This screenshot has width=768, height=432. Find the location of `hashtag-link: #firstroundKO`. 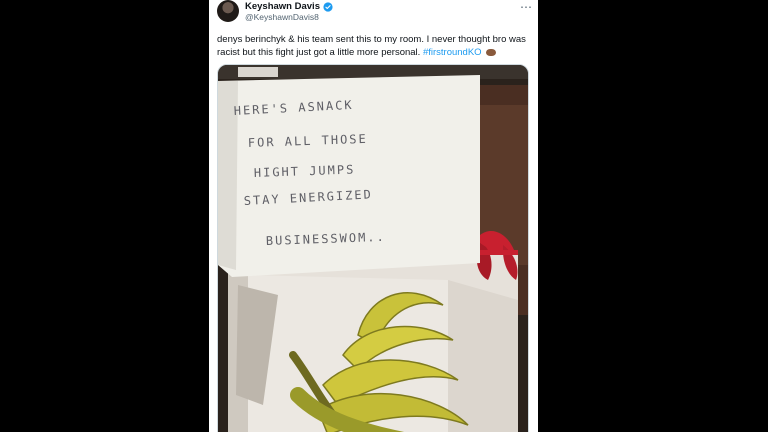

hashtag-link: #firstroundKO is located at coordinates (452, 52).